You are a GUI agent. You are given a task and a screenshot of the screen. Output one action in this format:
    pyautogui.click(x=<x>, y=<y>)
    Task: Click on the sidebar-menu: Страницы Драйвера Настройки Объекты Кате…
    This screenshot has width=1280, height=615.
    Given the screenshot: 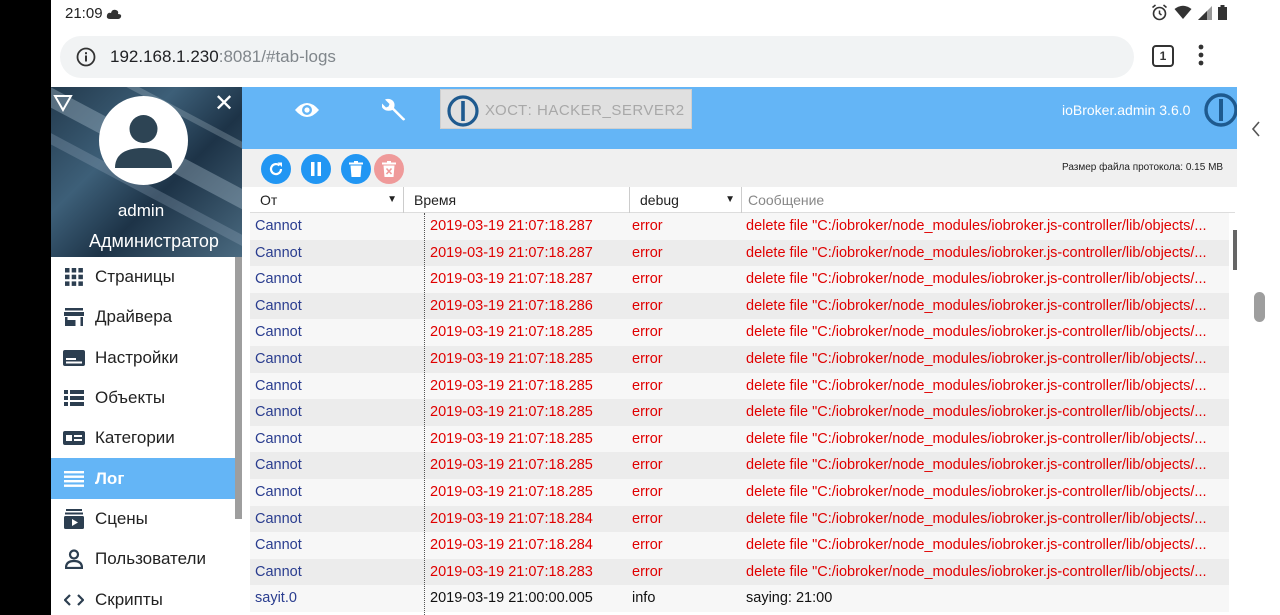 What is the action you would take?
    pyautogui.click(x=143, y=436)
    